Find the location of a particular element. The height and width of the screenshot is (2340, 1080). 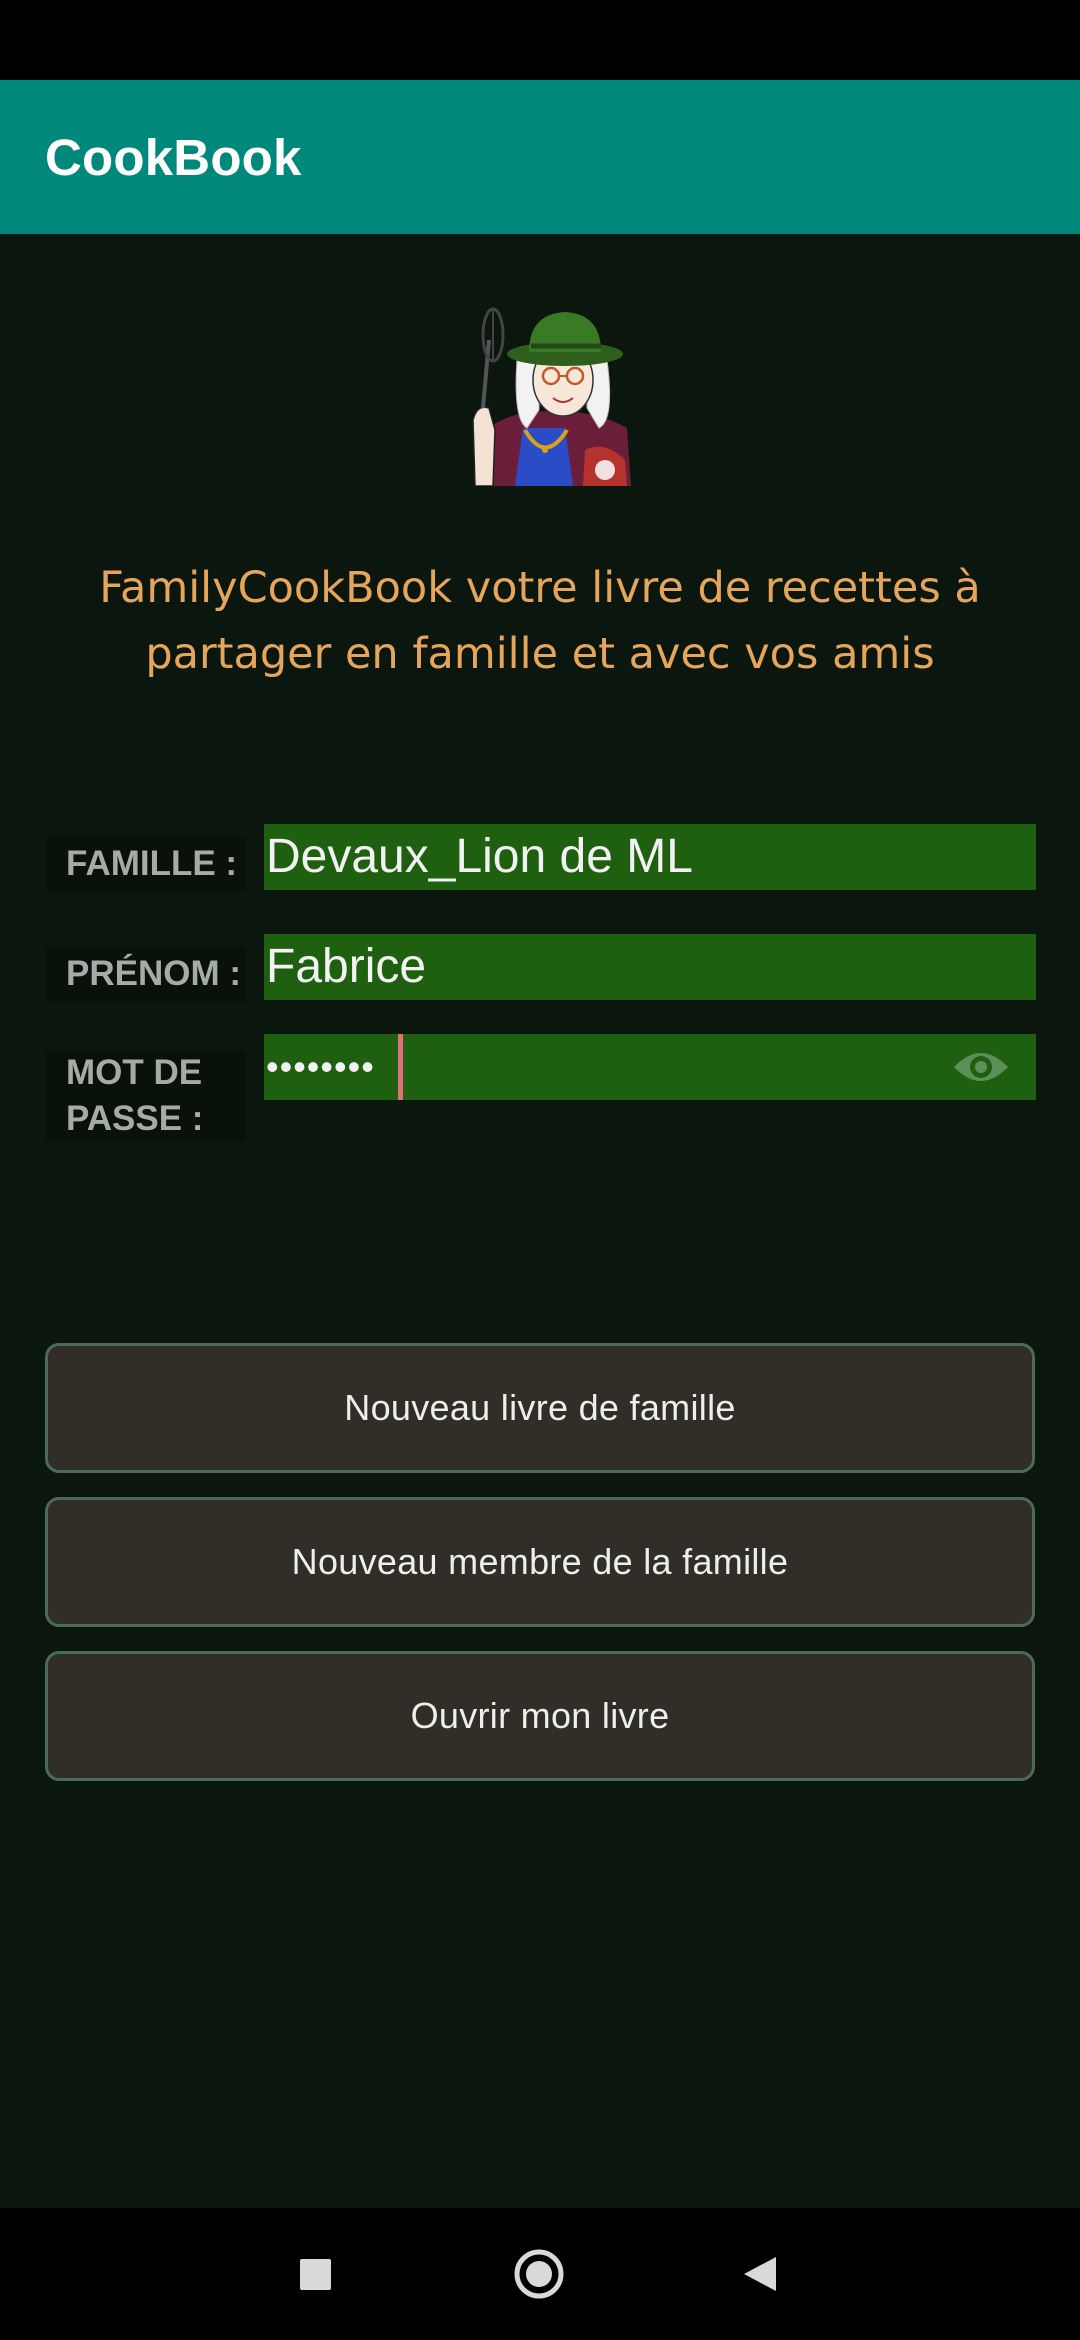

password-input: •••••••• is located at coordinates (650, 1067).